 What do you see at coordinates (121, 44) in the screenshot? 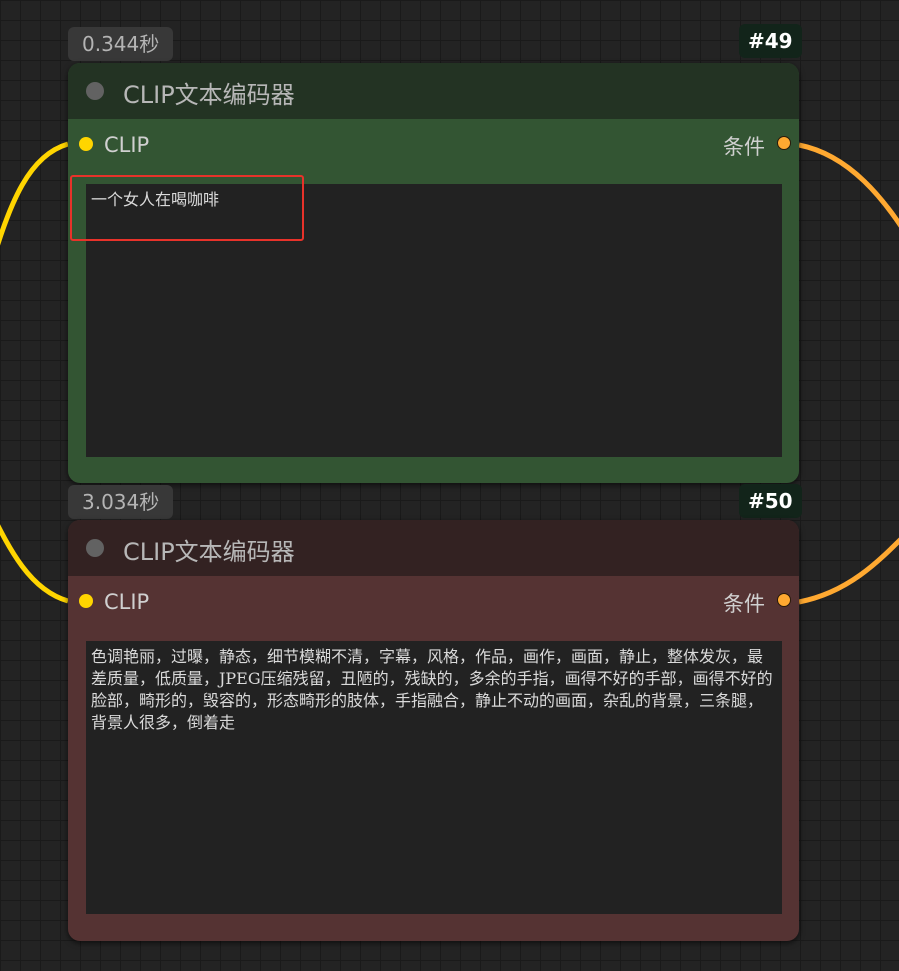
I see `execution-time-badge: 0.344秒` at bounding box center [121, 44].